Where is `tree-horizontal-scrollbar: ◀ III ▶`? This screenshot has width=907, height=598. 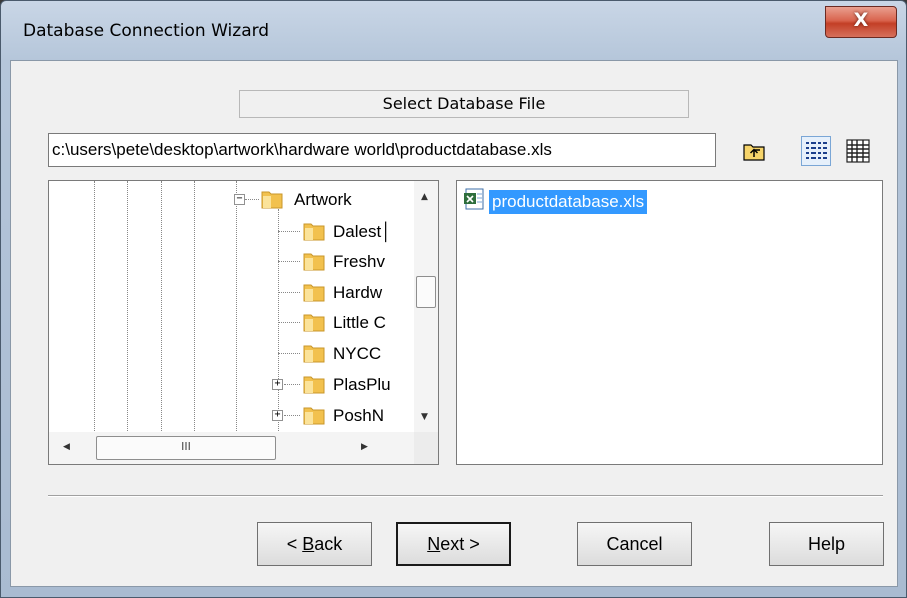
tree-horizontal-scrollbar: ◀ III ▶ is located at coordinates (231, 448).